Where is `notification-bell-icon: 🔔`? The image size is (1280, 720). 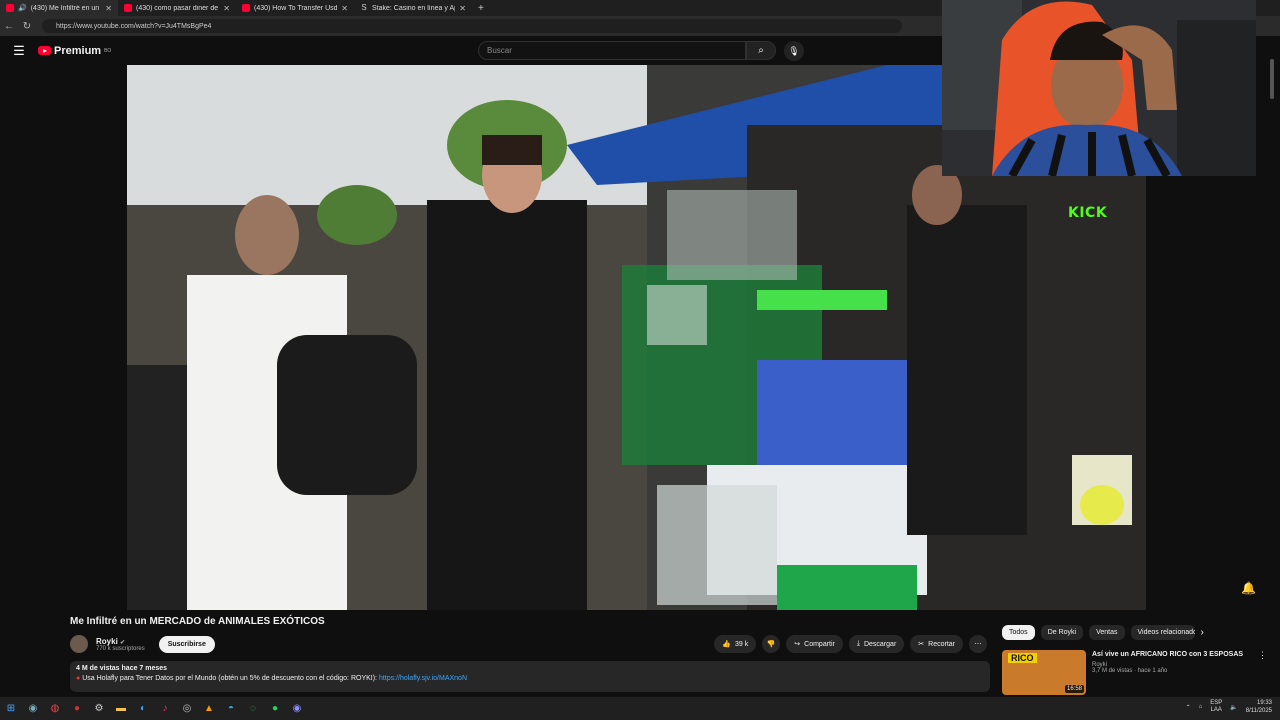 notification-bell-icon: 🔔 is located at coordinates (1248, 588).